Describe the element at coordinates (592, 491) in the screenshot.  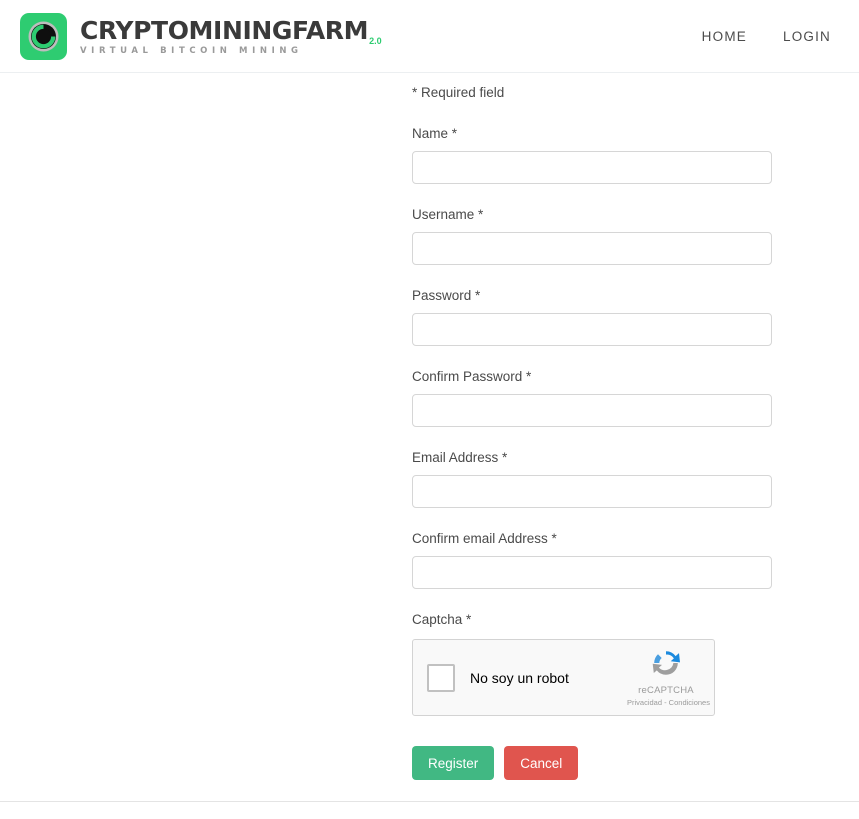
I see `email-input` at that location.